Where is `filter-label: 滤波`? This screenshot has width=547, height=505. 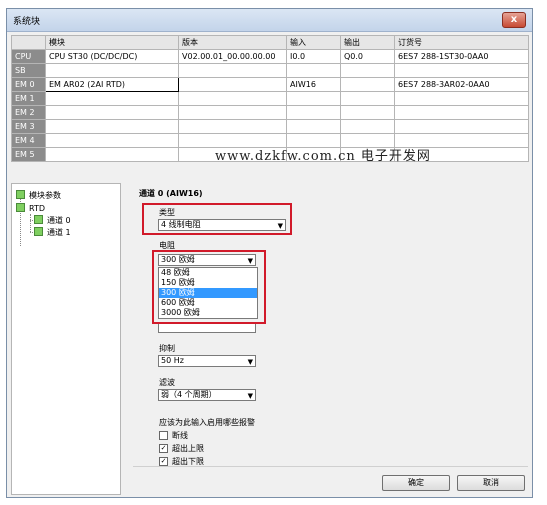 filter-label: 滤波 is located at coordinates (167, 382).